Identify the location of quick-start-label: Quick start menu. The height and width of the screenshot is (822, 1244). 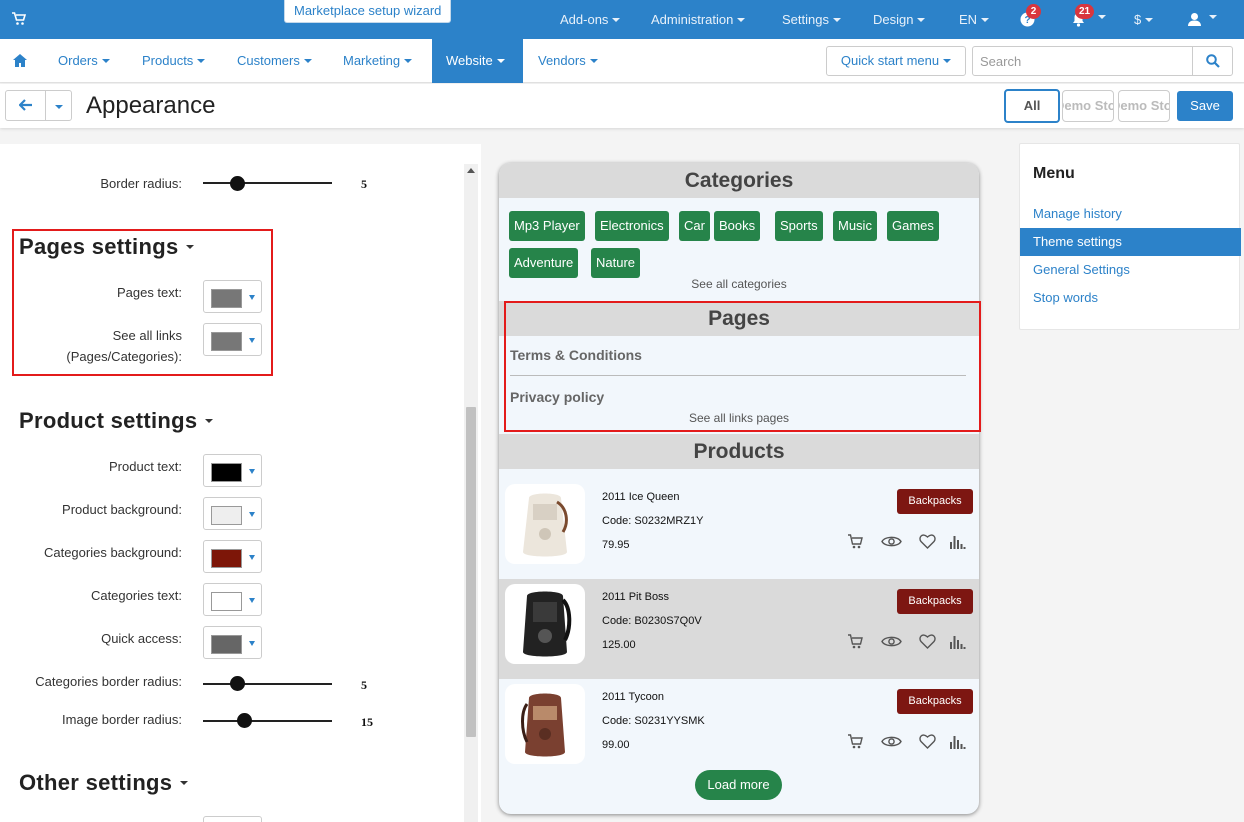
(890, 60).